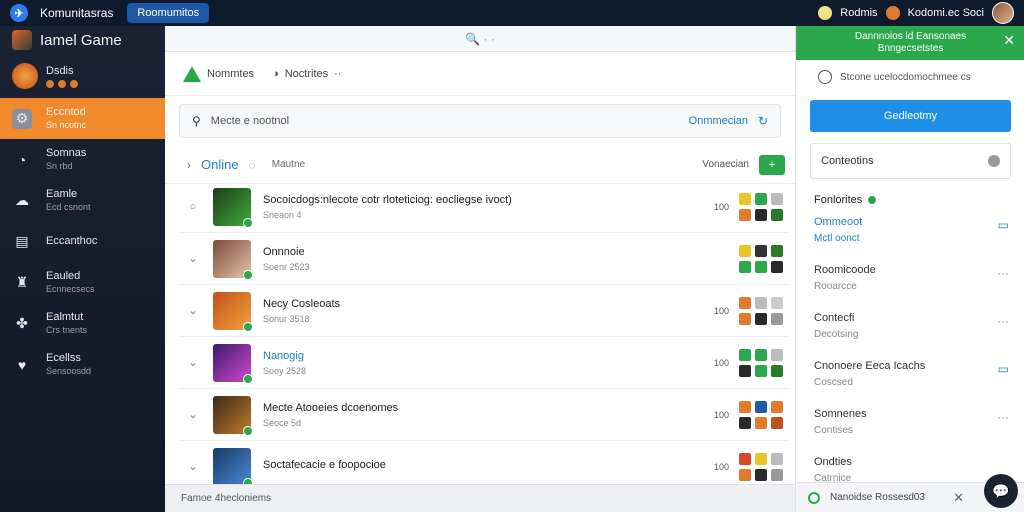 This screenshot has width=1024, height=512. What do you see at coordinates (252, 165) in the screenshot?
I see `filter-icon: ◌` at bounding box center [252, 165].